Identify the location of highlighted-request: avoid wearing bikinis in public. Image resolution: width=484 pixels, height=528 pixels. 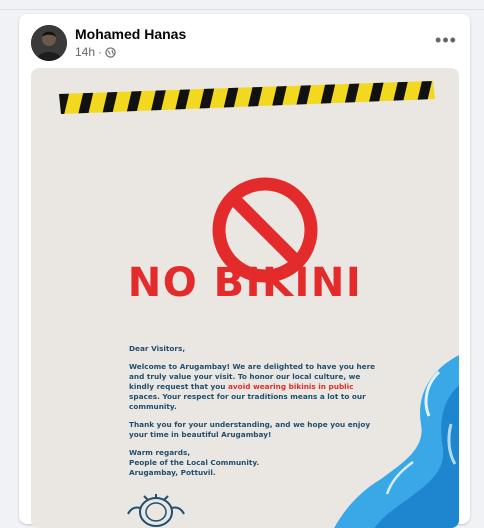
(291, 386).